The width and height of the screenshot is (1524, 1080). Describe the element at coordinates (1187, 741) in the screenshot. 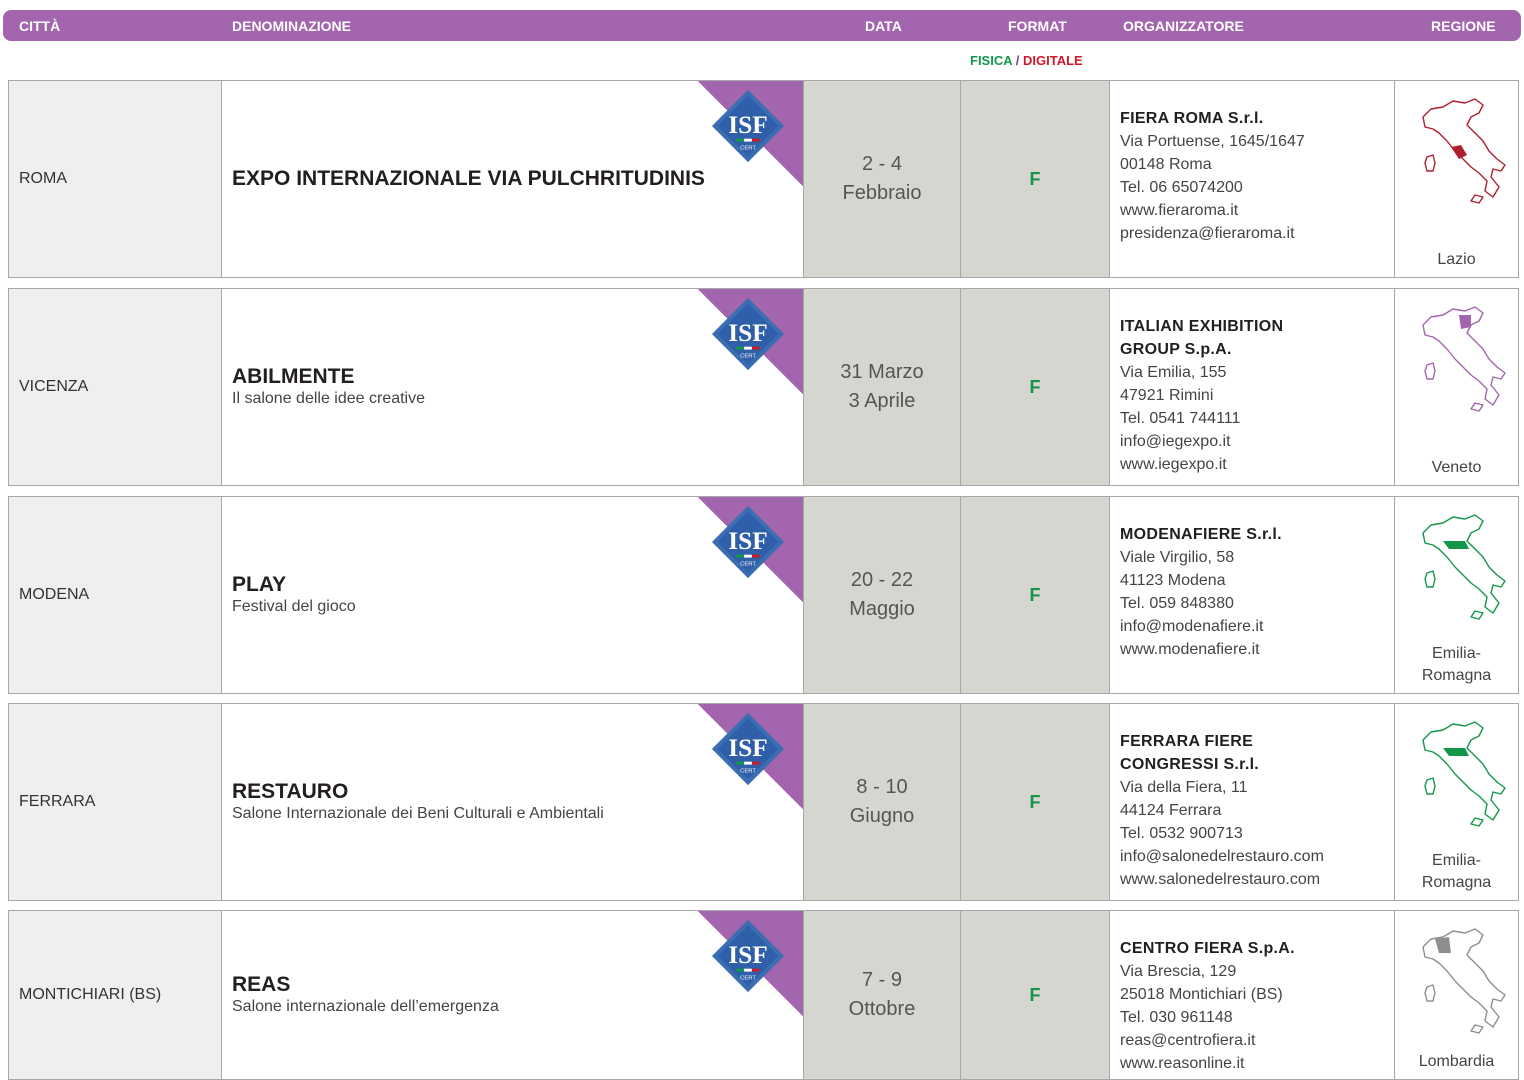

I see `organizer-name: FERRARA FIERE` at that location.